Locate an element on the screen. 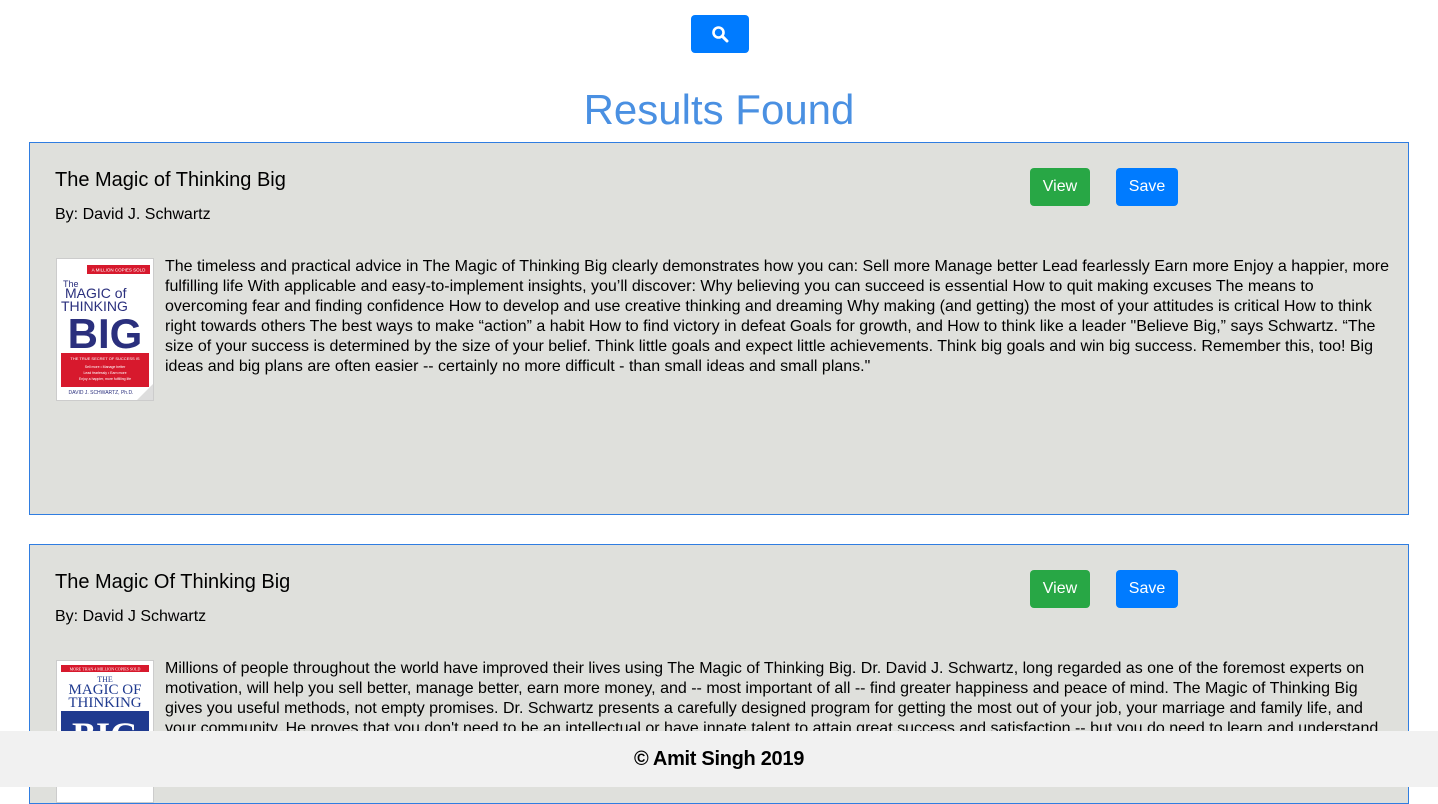 The image size is (1438, 804). svg-text:Enjoy a happier, more fulfilli: Enjoy a happier, more fulfilling life is located at coordinates (105, 379).